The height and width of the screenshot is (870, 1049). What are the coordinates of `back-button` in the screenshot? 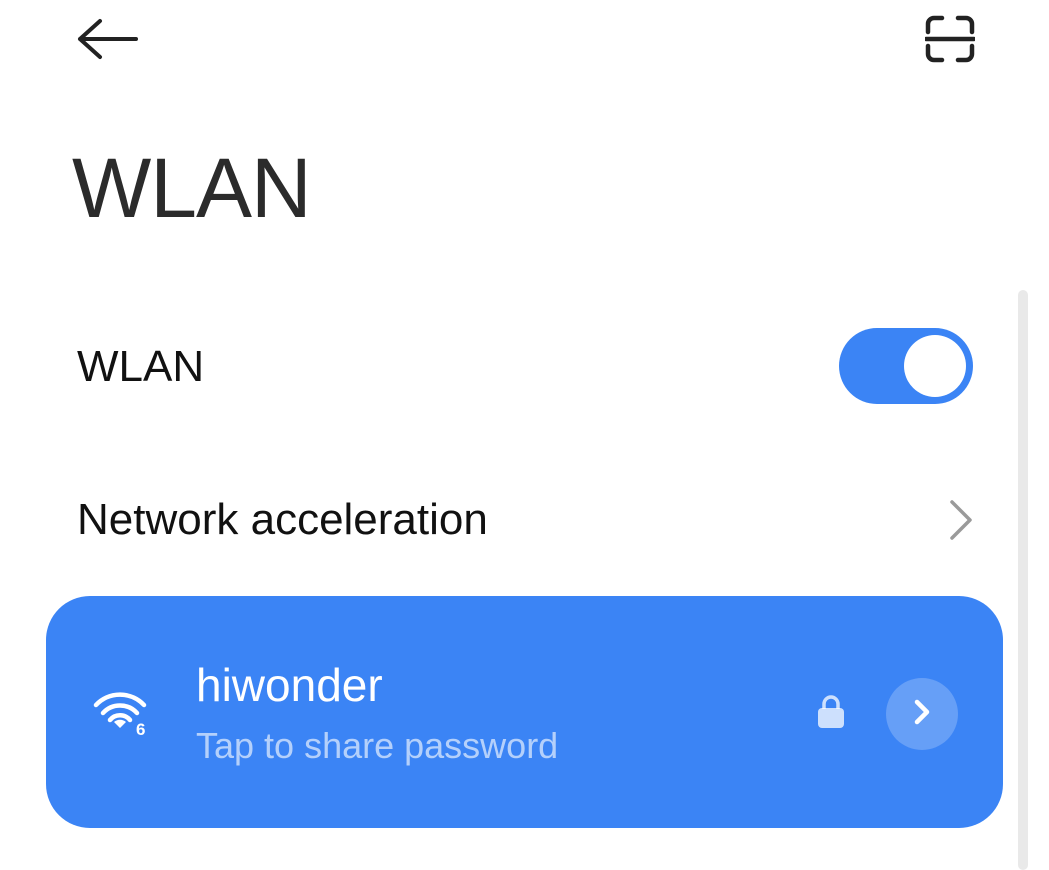 It's located at (108, 41).